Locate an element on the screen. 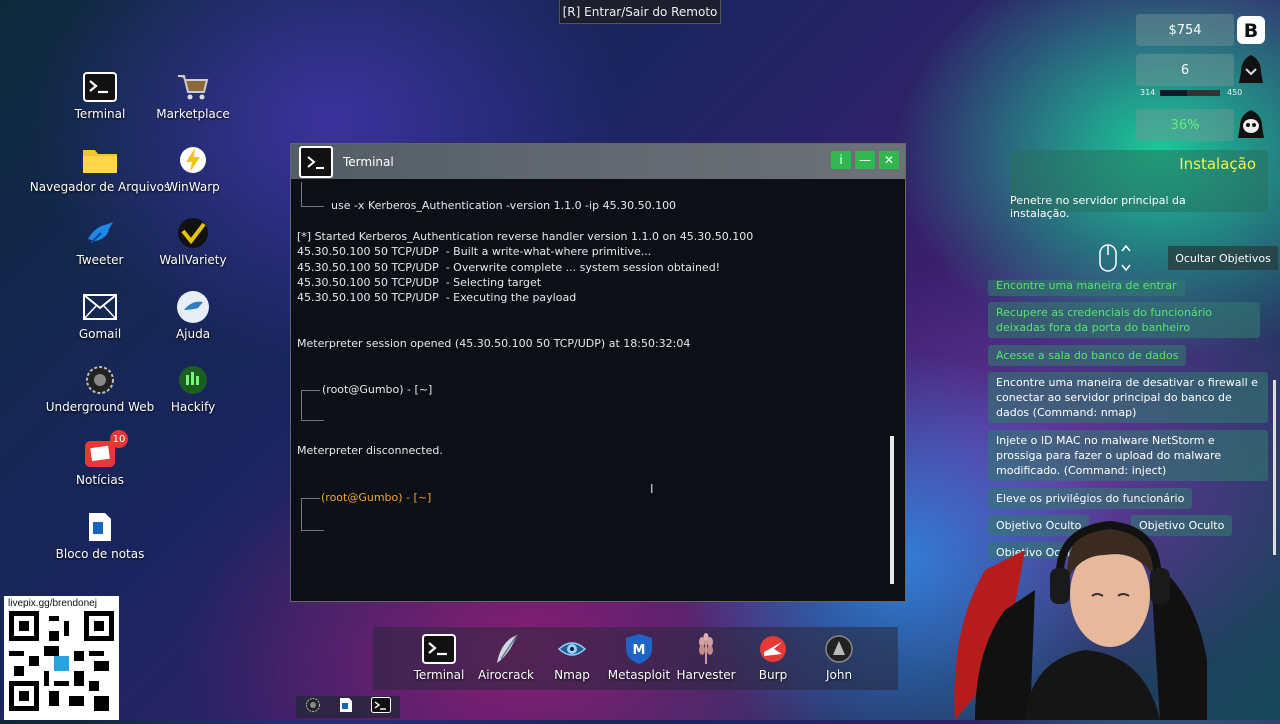 The image size is (1280, 724). active-prompt-line: (root@Gumbo) - [~] is located at coordinates (376, 497).